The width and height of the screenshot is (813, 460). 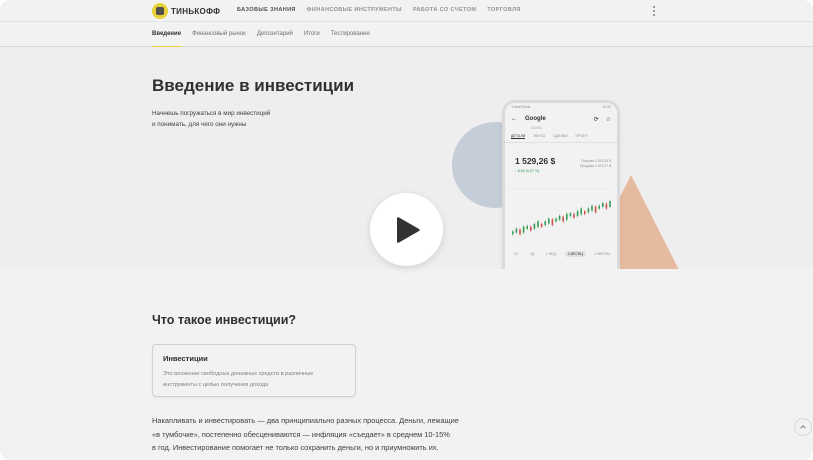 I want to click on chart-period: 1Д, so click(x=532, y=254).